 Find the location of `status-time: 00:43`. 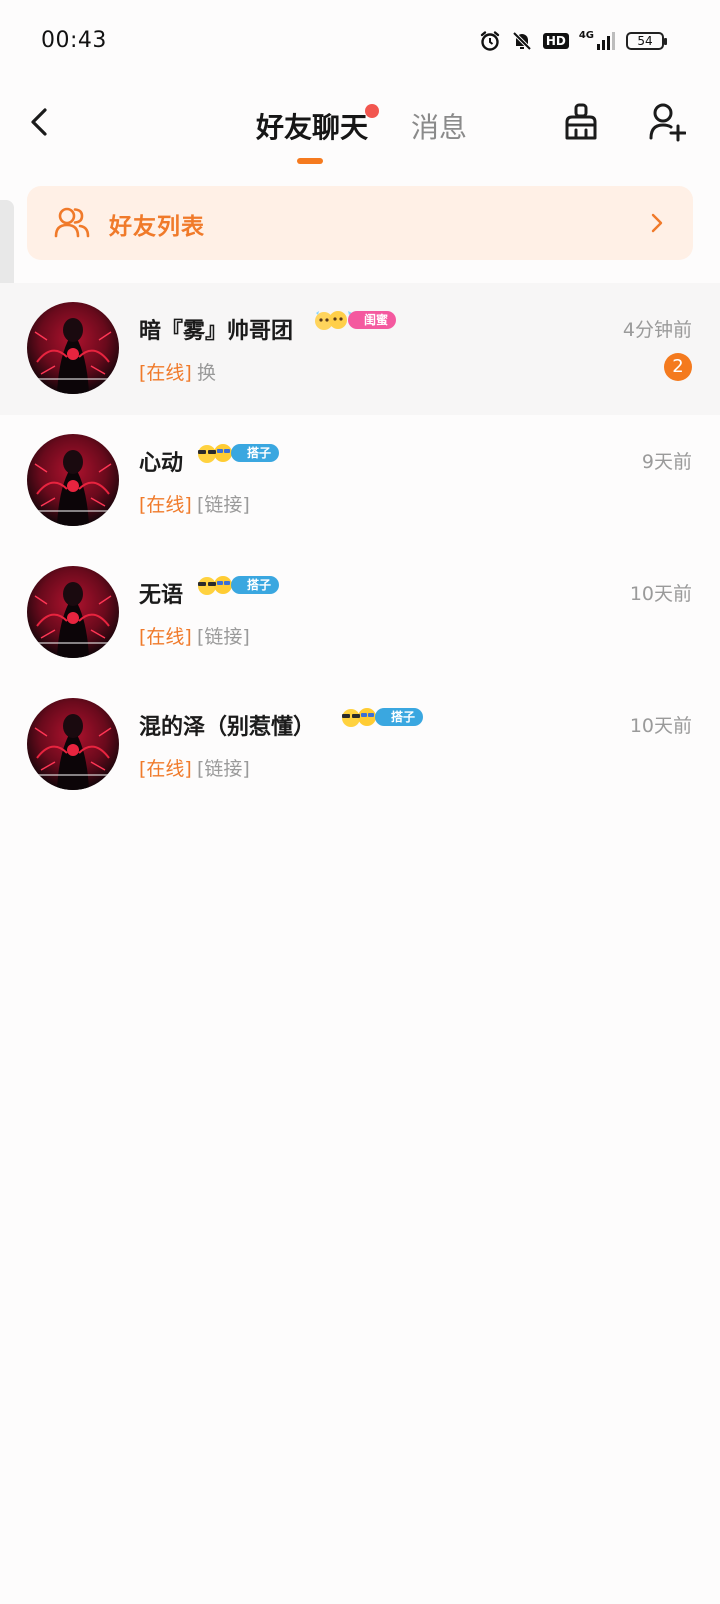

status-time: 00:43 is located at coordinates (74, 40).